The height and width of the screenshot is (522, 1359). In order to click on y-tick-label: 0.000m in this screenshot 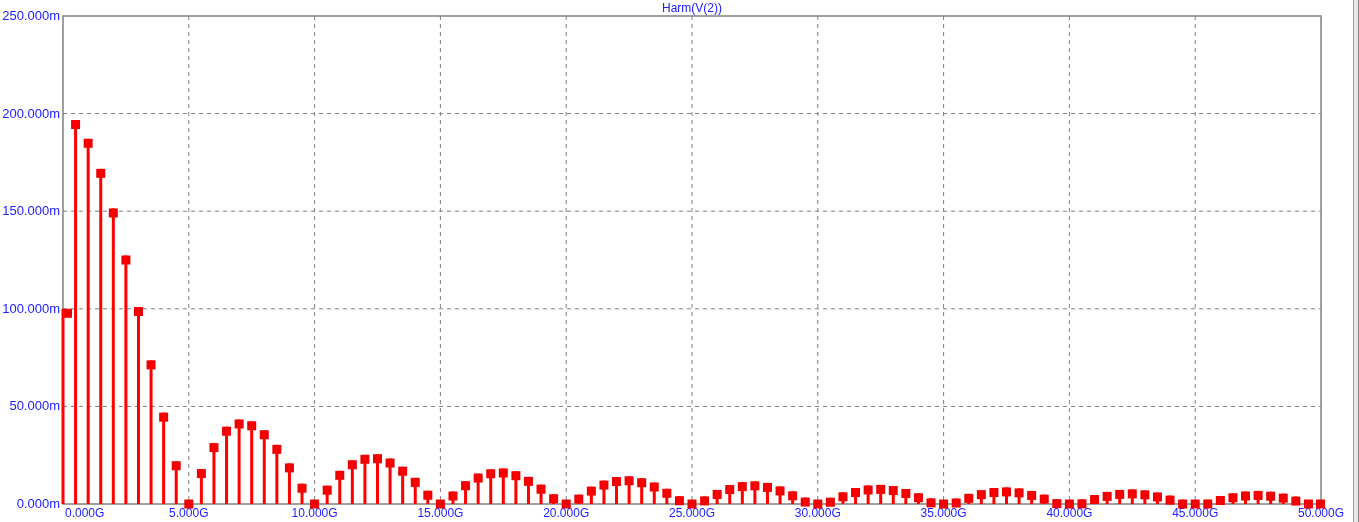, I will do `click(38, 503)`.